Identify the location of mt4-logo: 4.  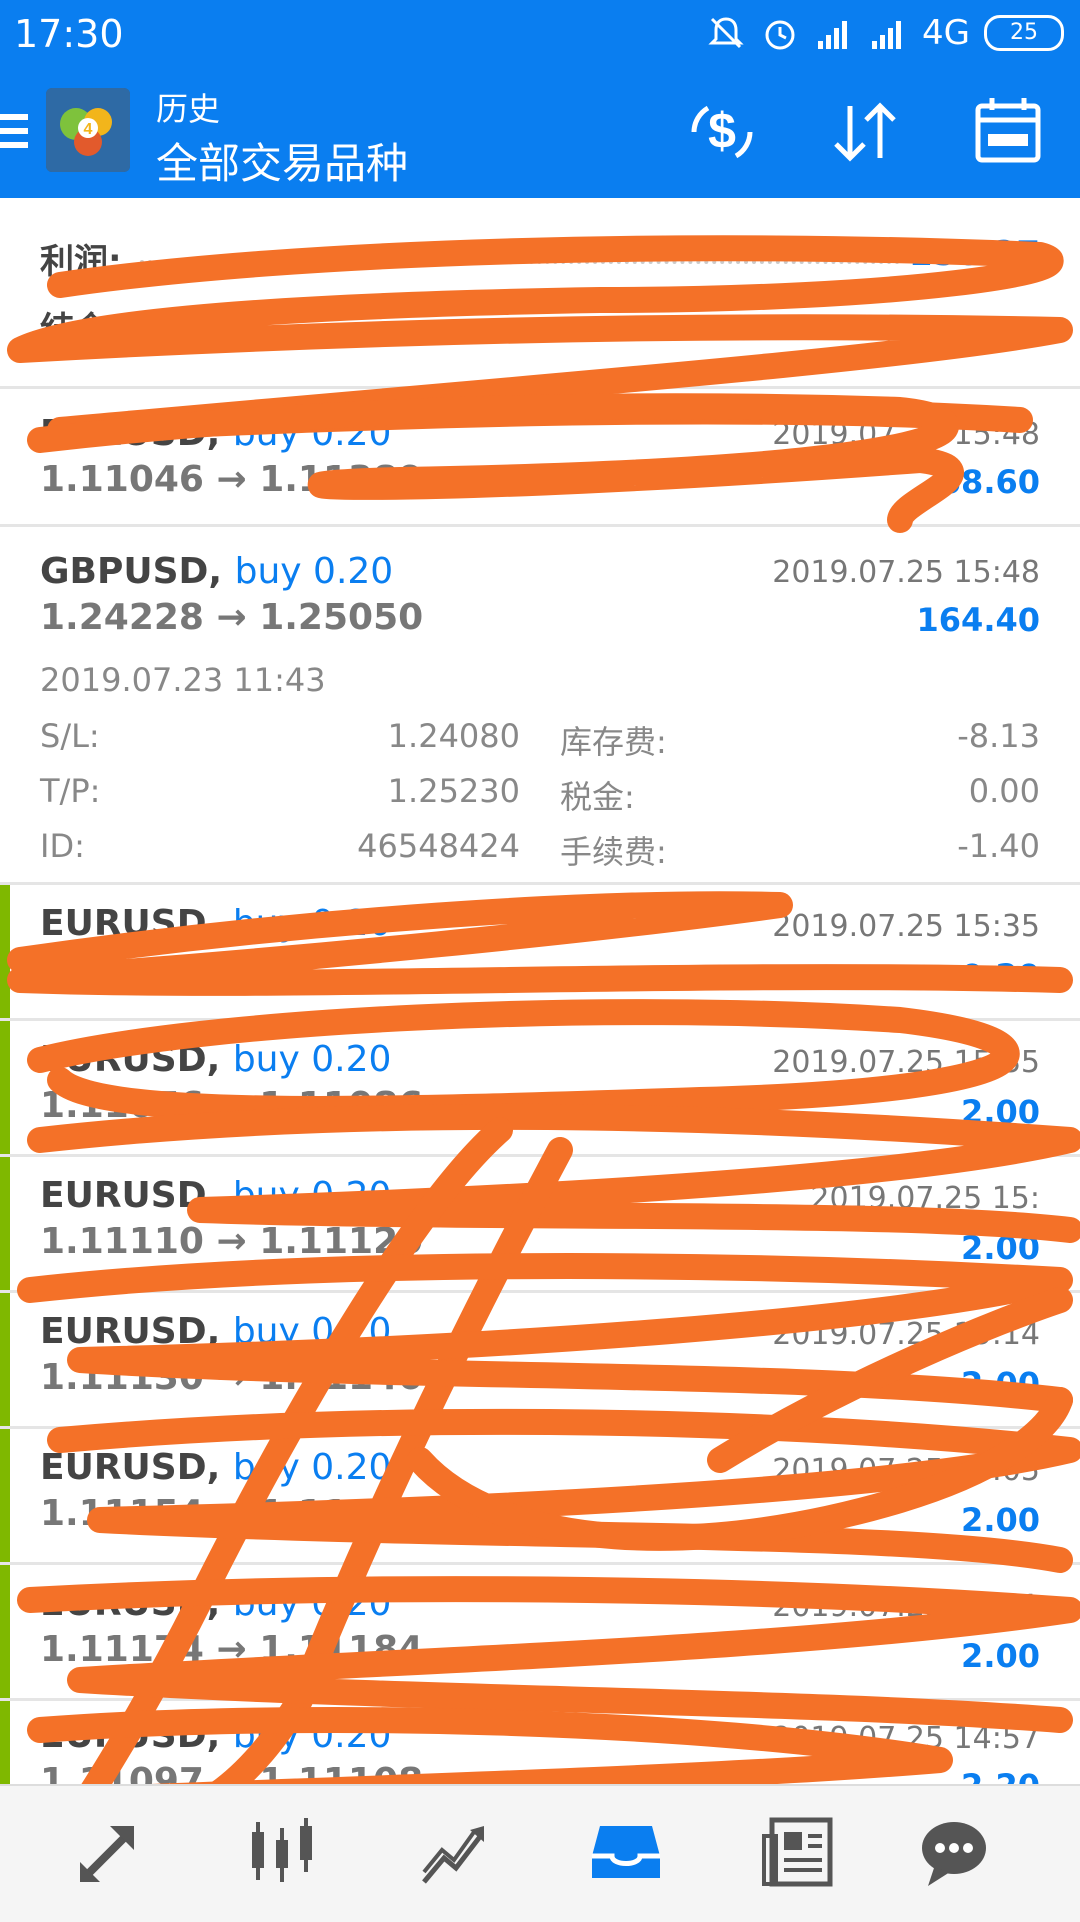
(88, 130).